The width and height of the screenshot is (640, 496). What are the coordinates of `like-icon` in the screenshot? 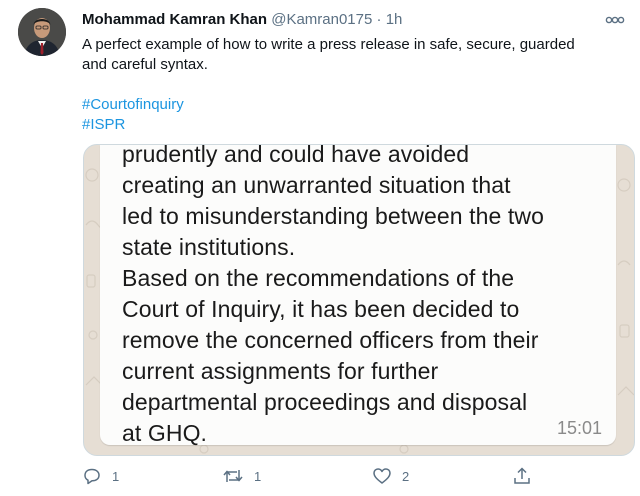 It's located at (382, 476).